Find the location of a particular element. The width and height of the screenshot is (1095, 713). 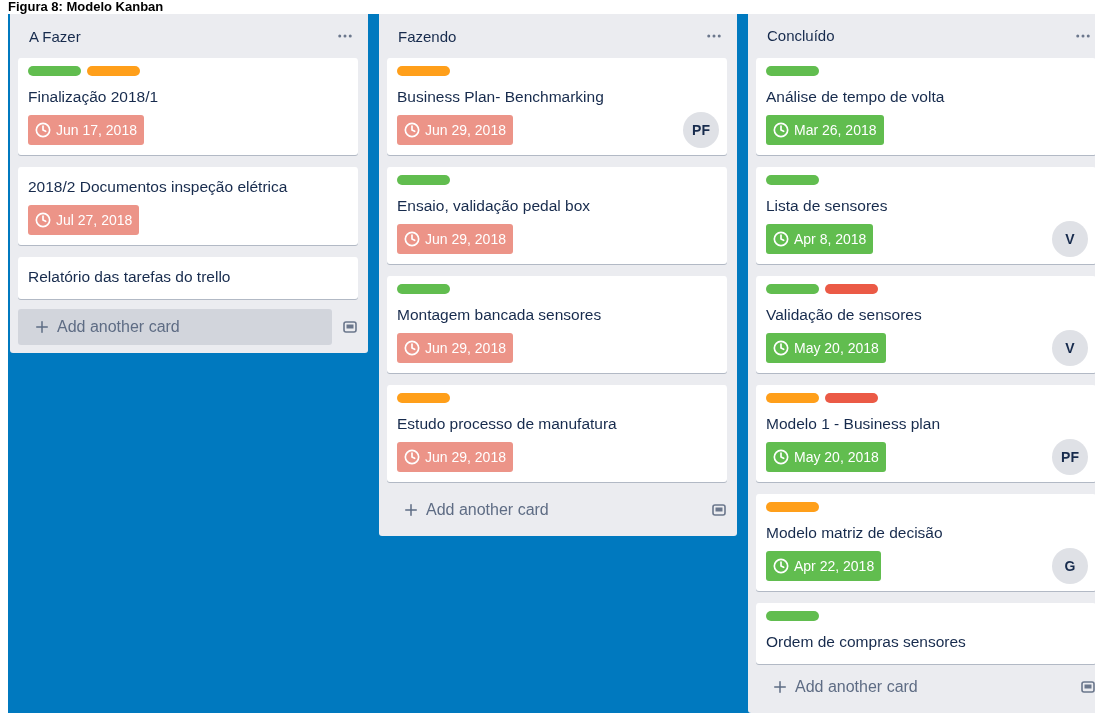

card-title: Ordem de compras sensores is located at coordinates (866, 641).